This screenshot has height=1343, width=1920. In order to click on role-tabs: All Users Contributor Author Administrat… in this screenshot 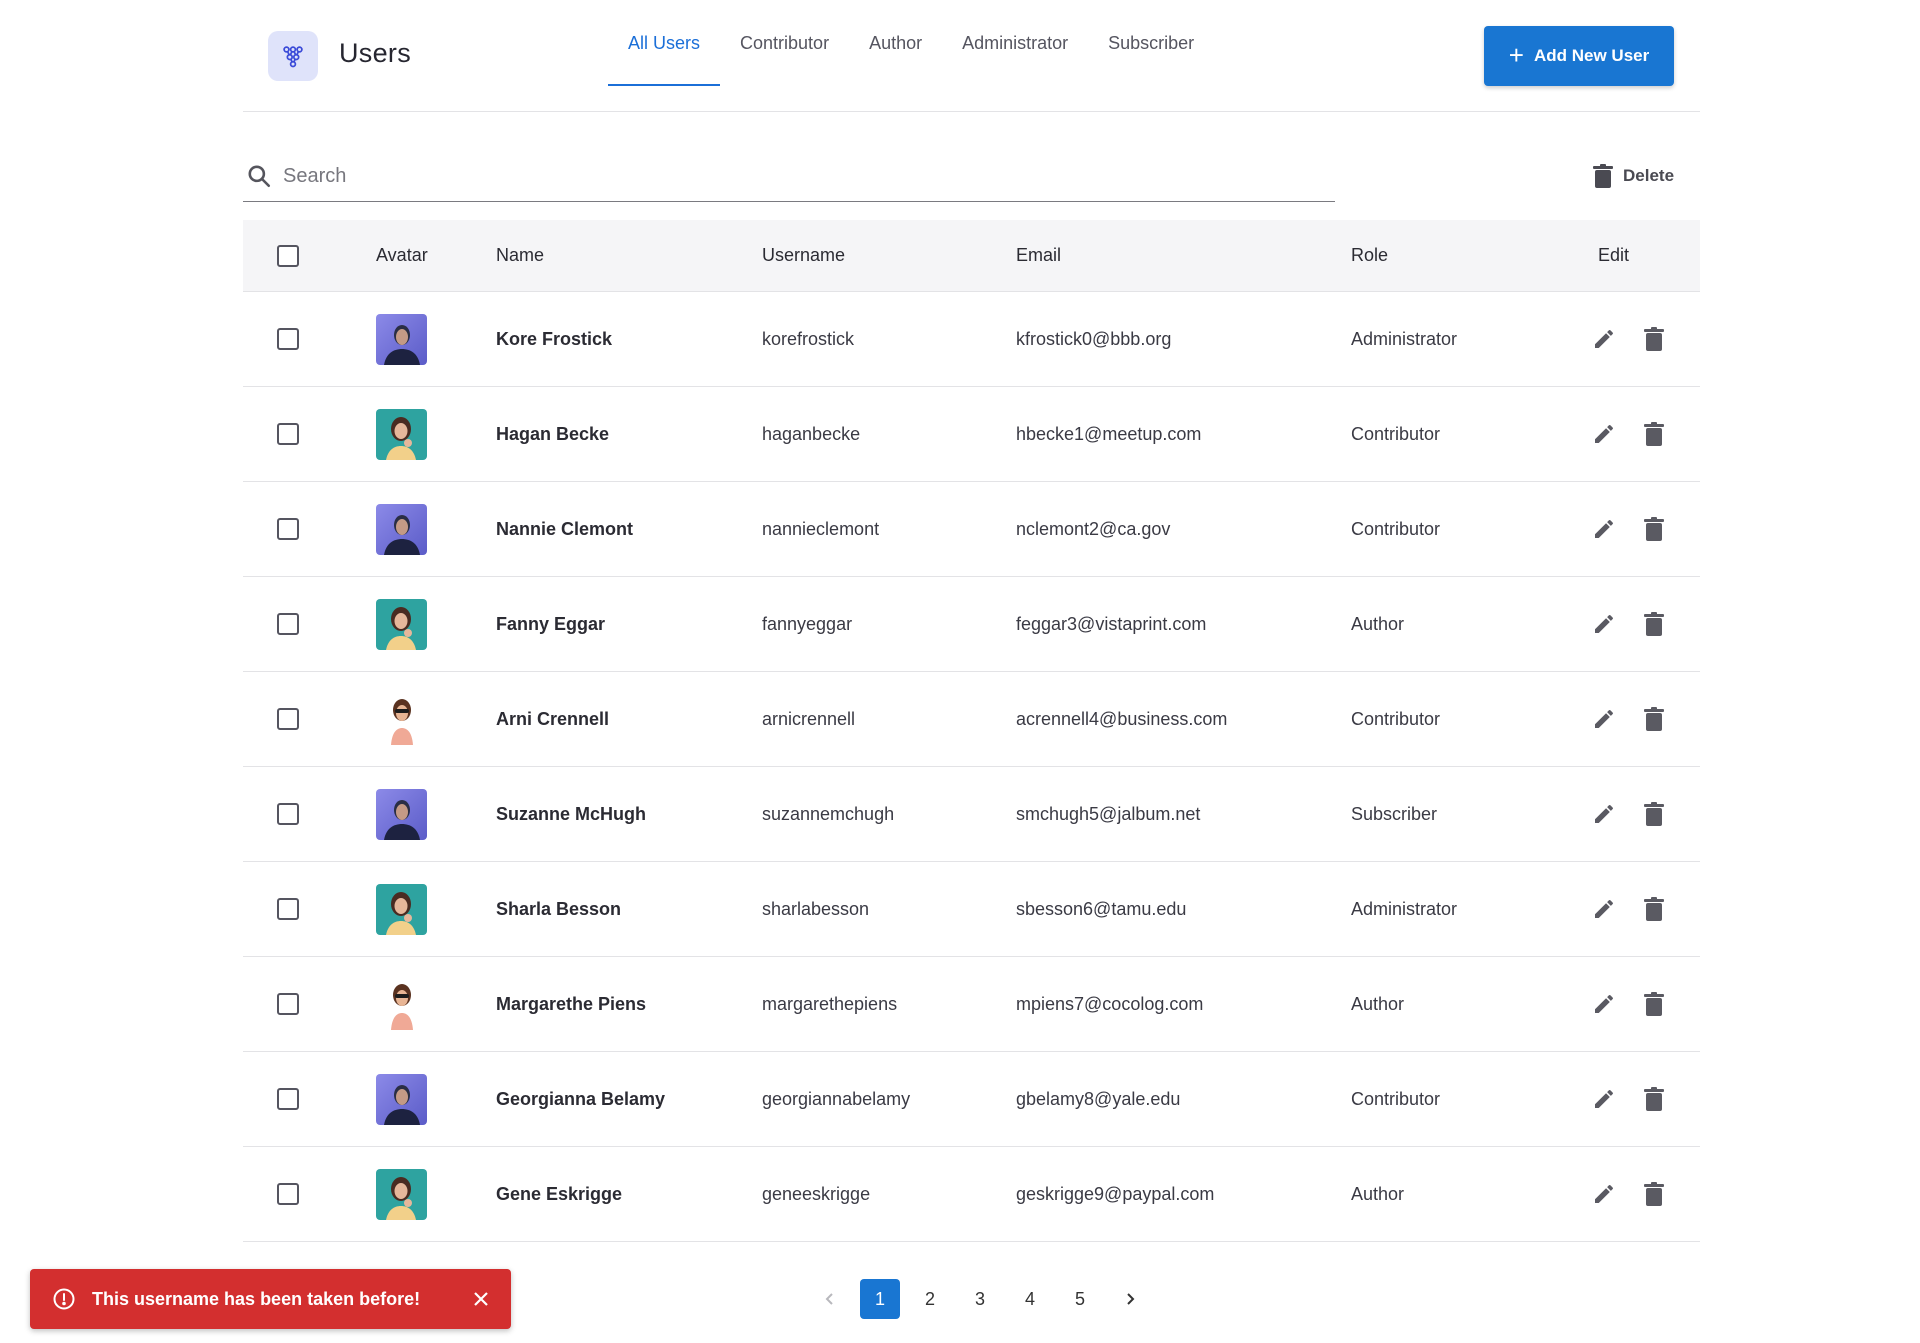, I will do `click(911, 56)`.